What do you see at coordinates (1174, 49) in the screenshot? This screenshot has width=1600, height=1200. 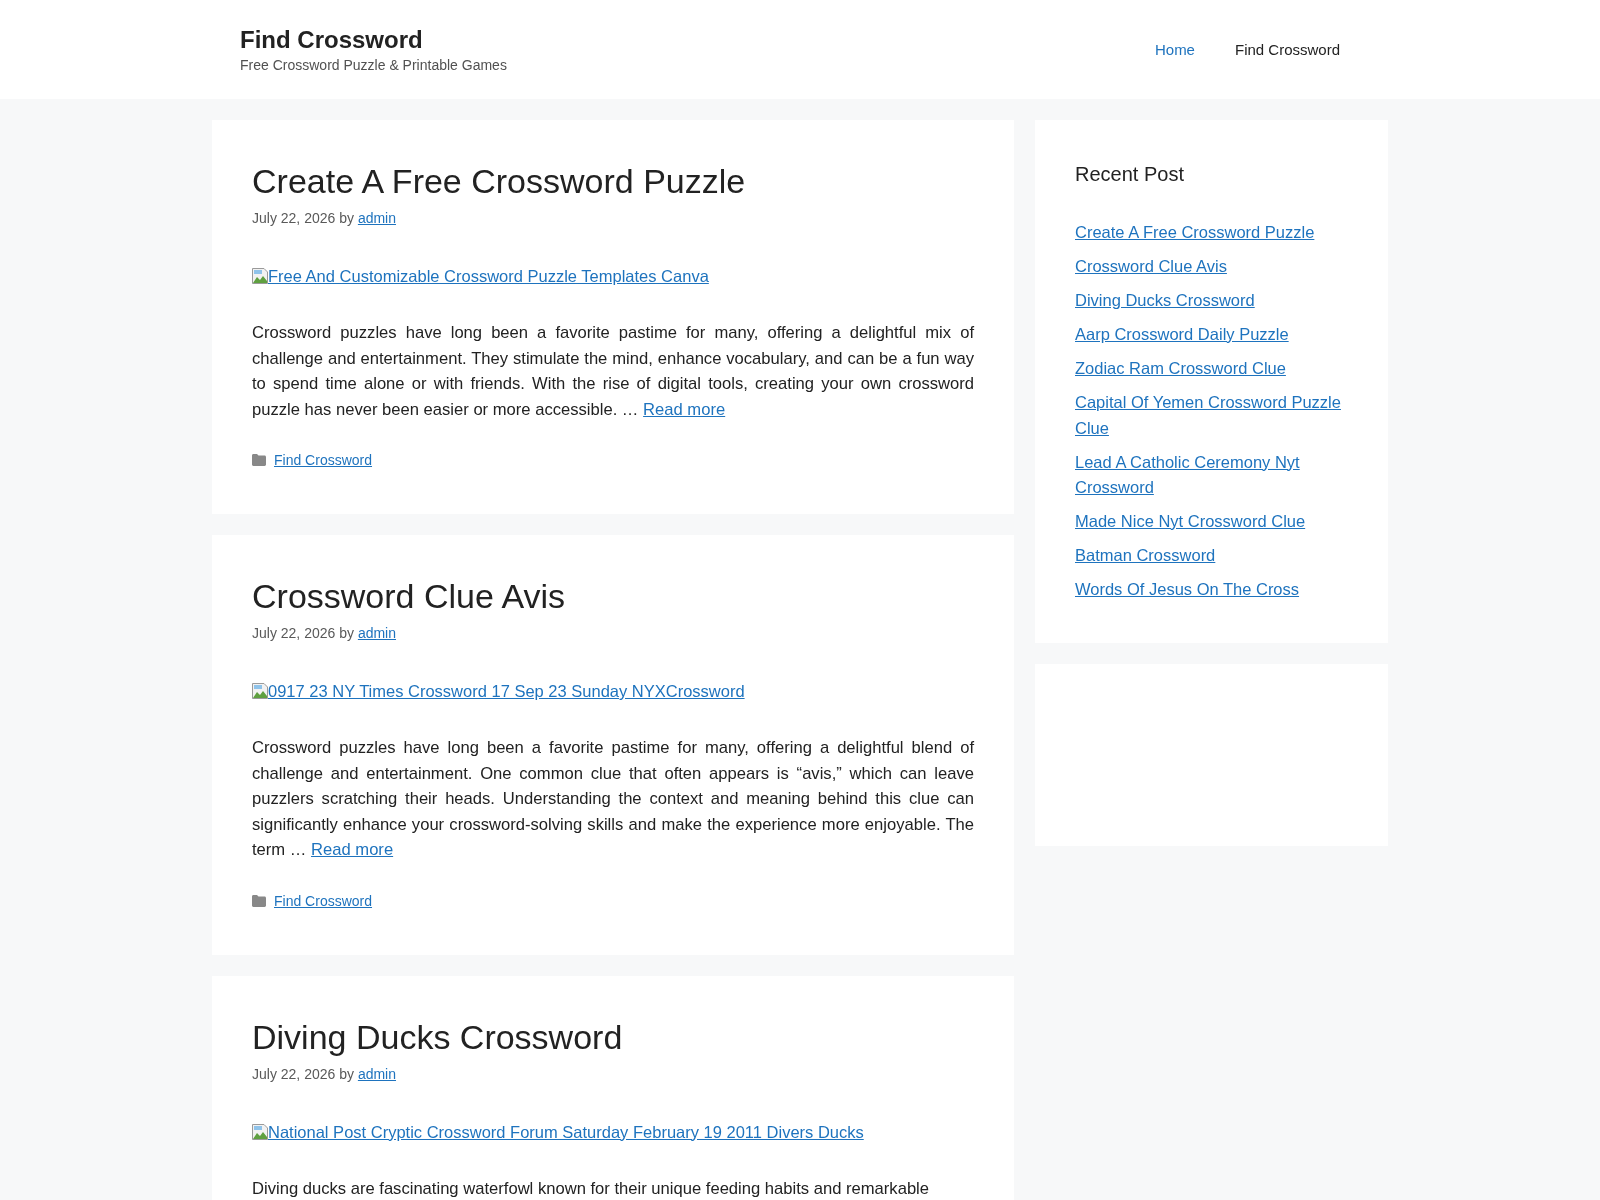 I see `nav-link: Home` at bounding box center [1174, 49].